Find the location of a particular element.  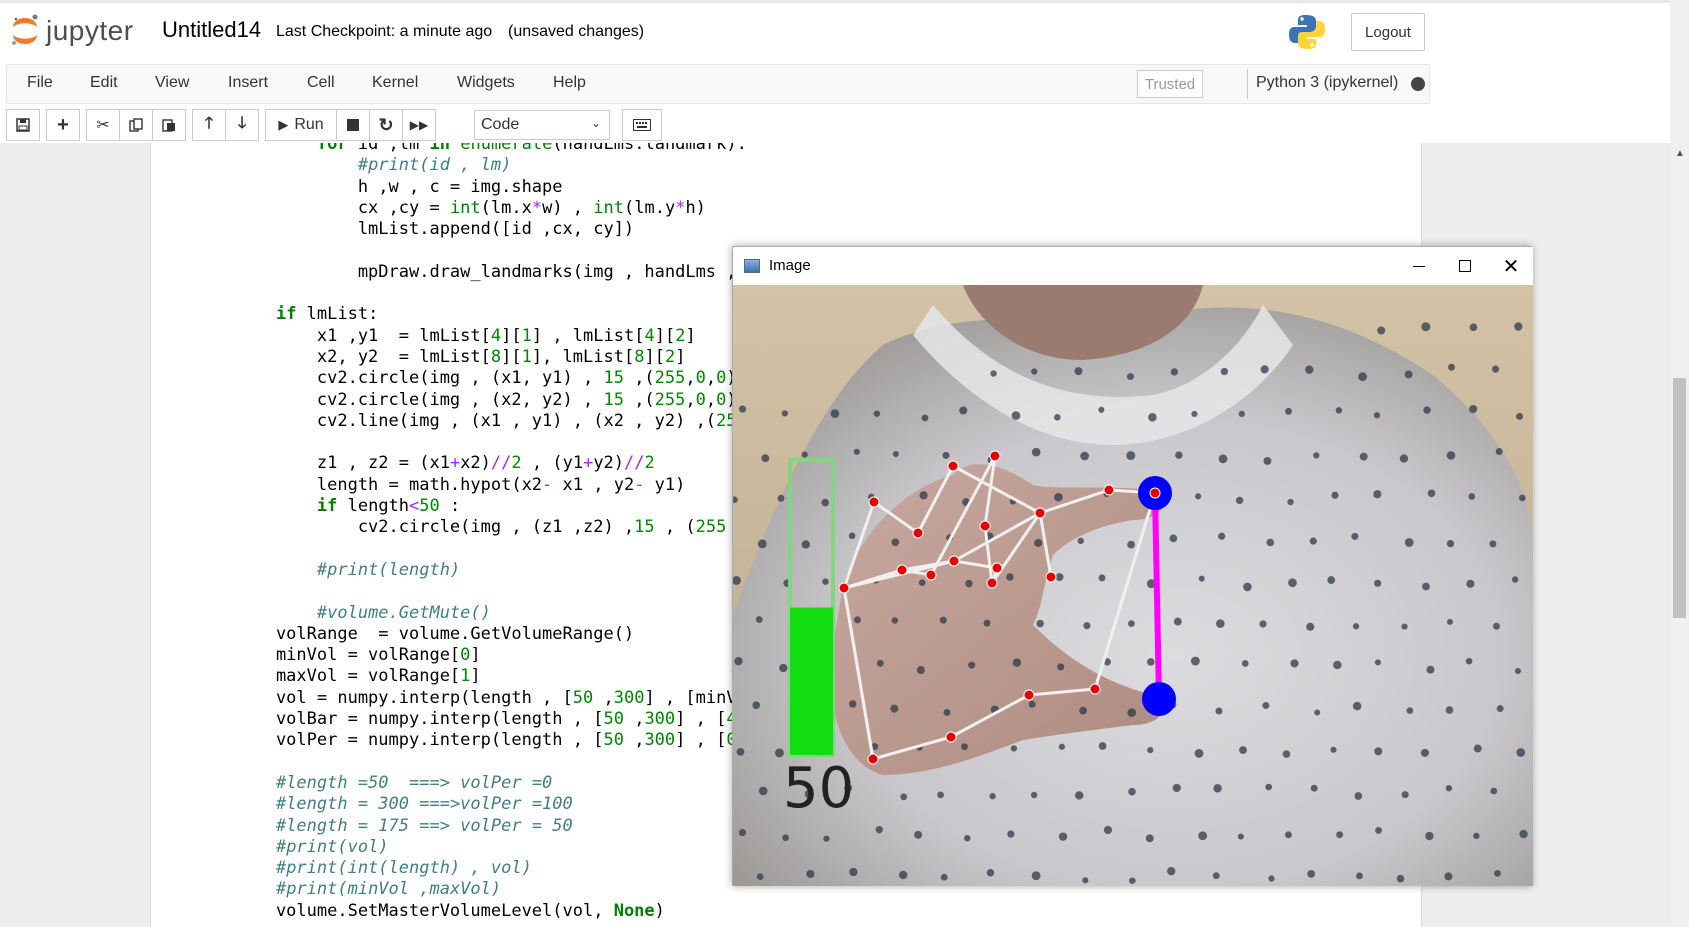

menu-view: View is located at coordinates (172, 83).